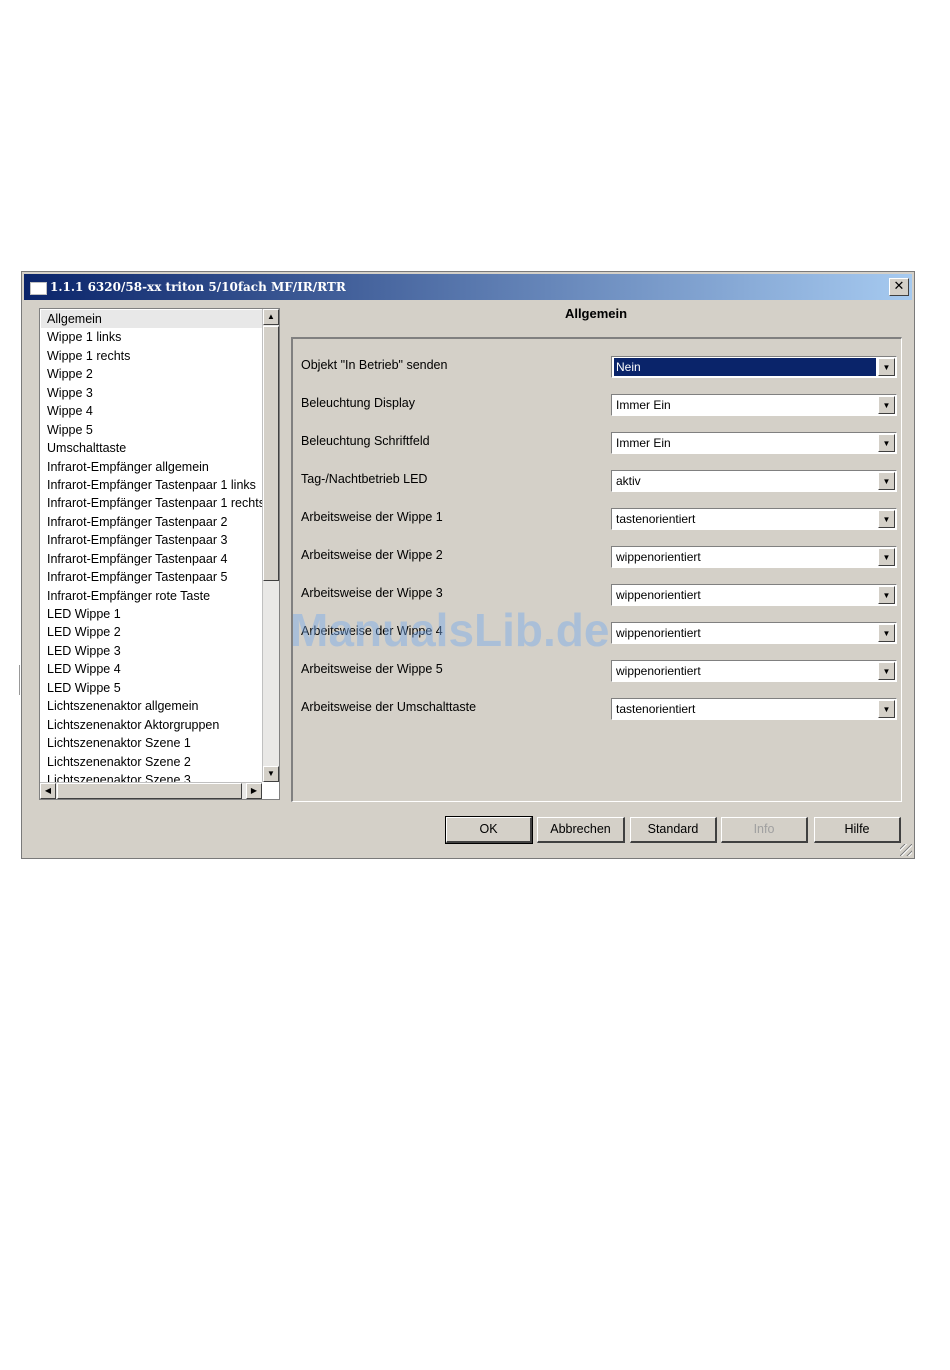  Describe the element at coordinates (628, 481) in the screenshot. I see `dropdown-value: aktiv` at that location.